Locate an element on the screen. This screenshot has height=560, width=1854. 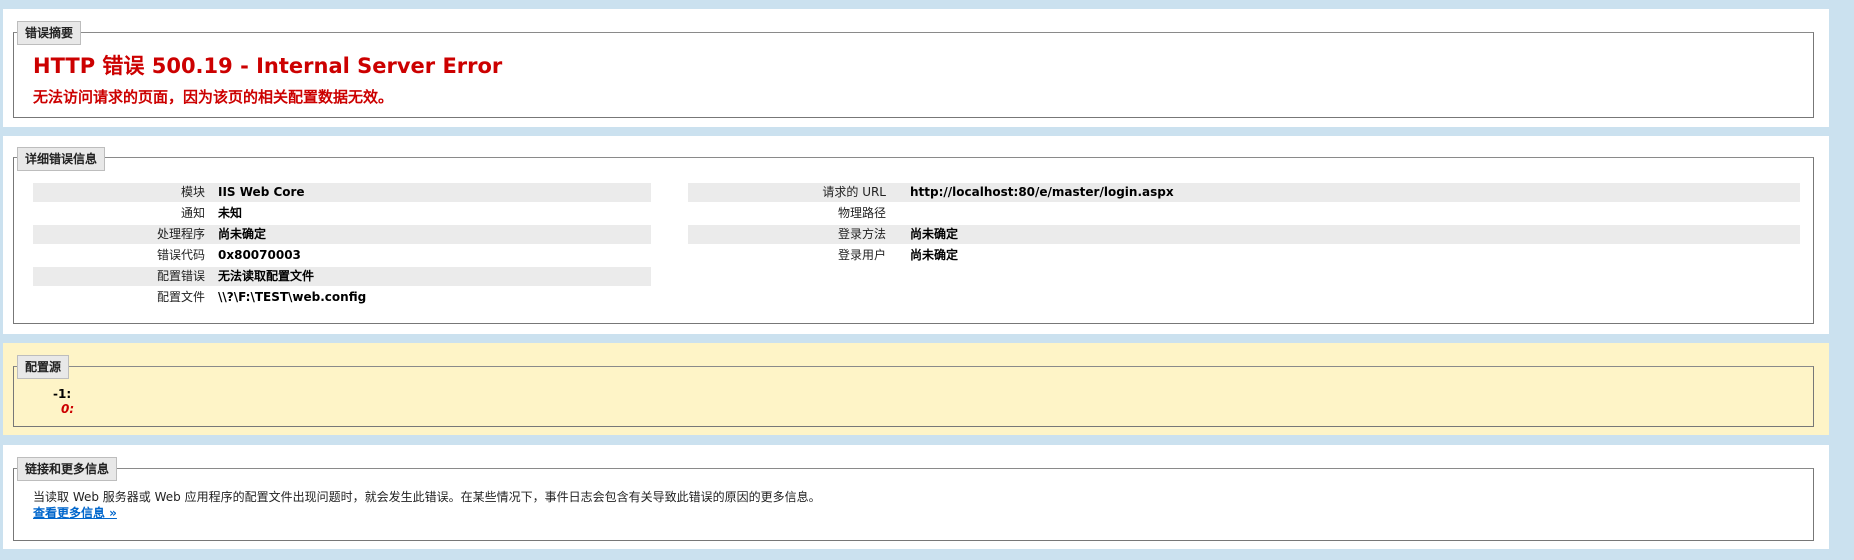
detail-label: 请求的 URL is located at coordinates (854, 192).